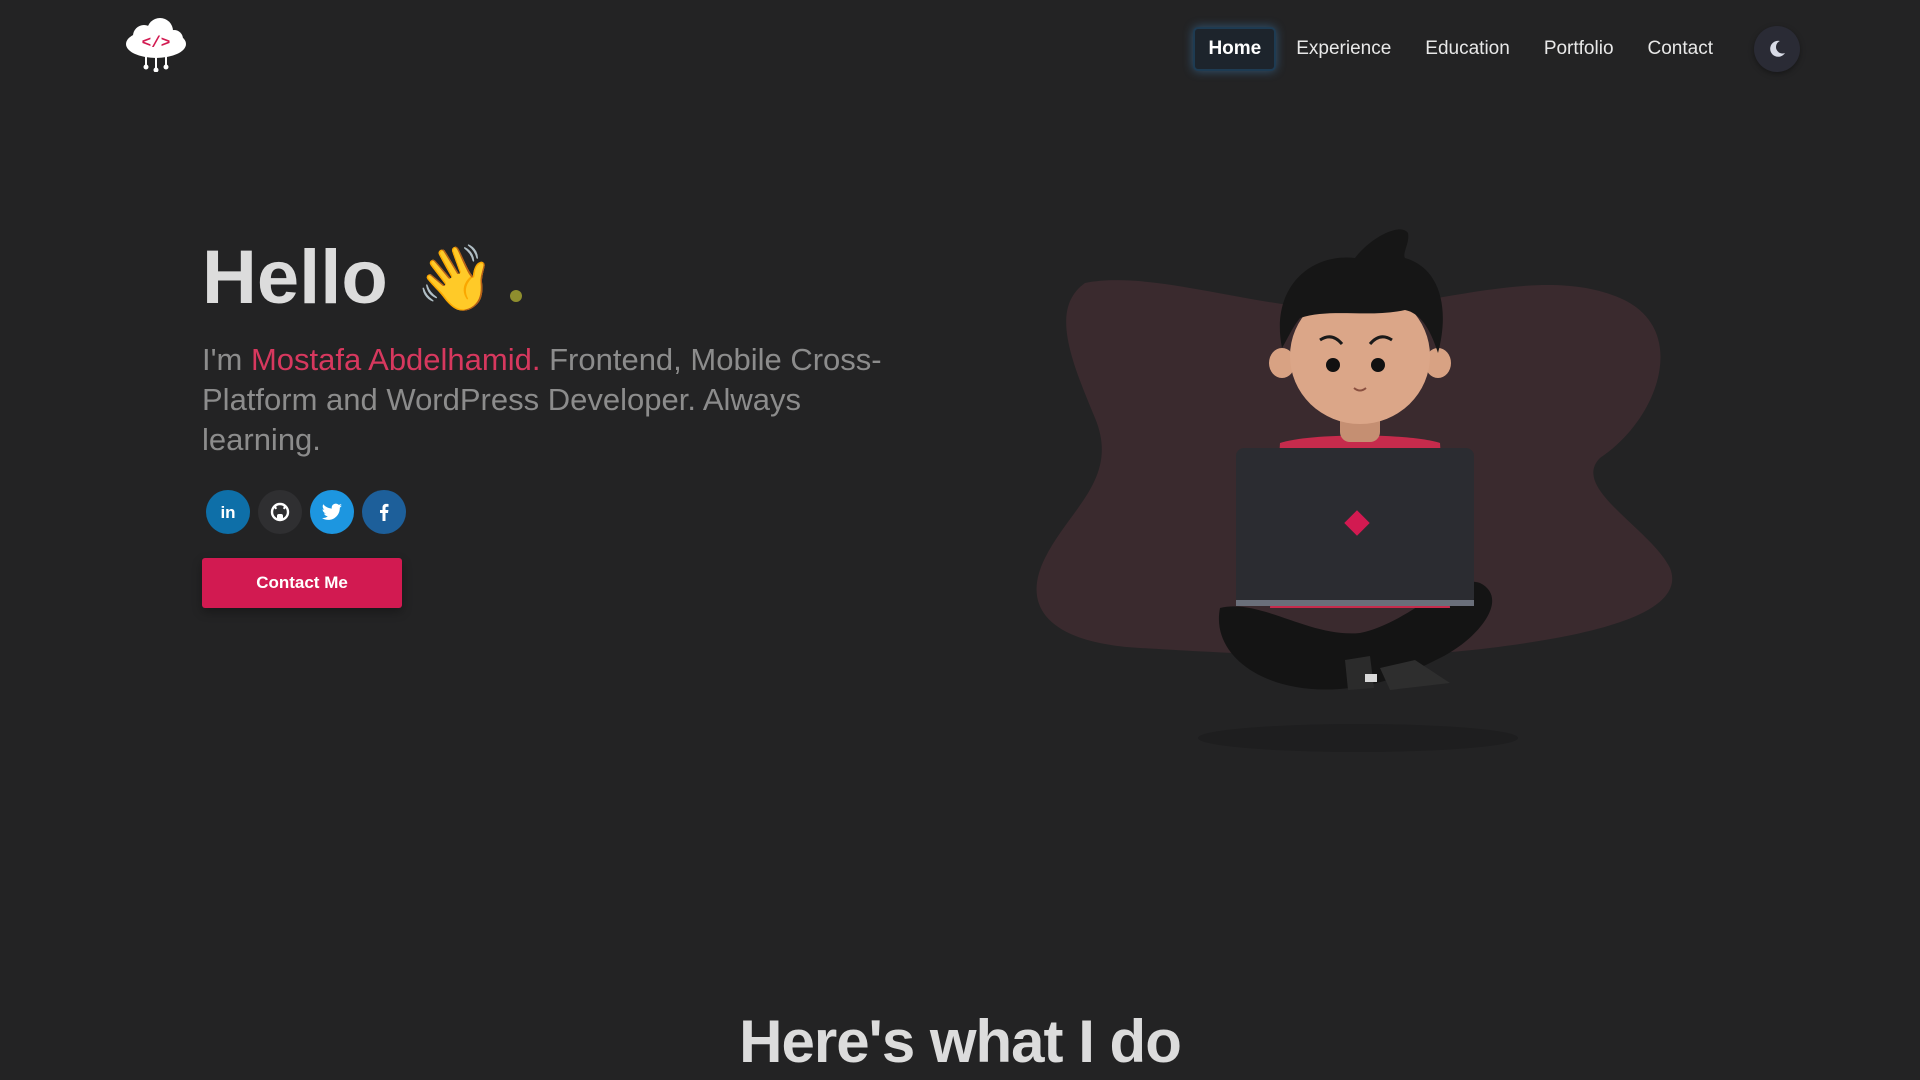  Describe the element at coordinates (1235, 49) in the screenshot. I see `nav-item-home: Home` at that location.